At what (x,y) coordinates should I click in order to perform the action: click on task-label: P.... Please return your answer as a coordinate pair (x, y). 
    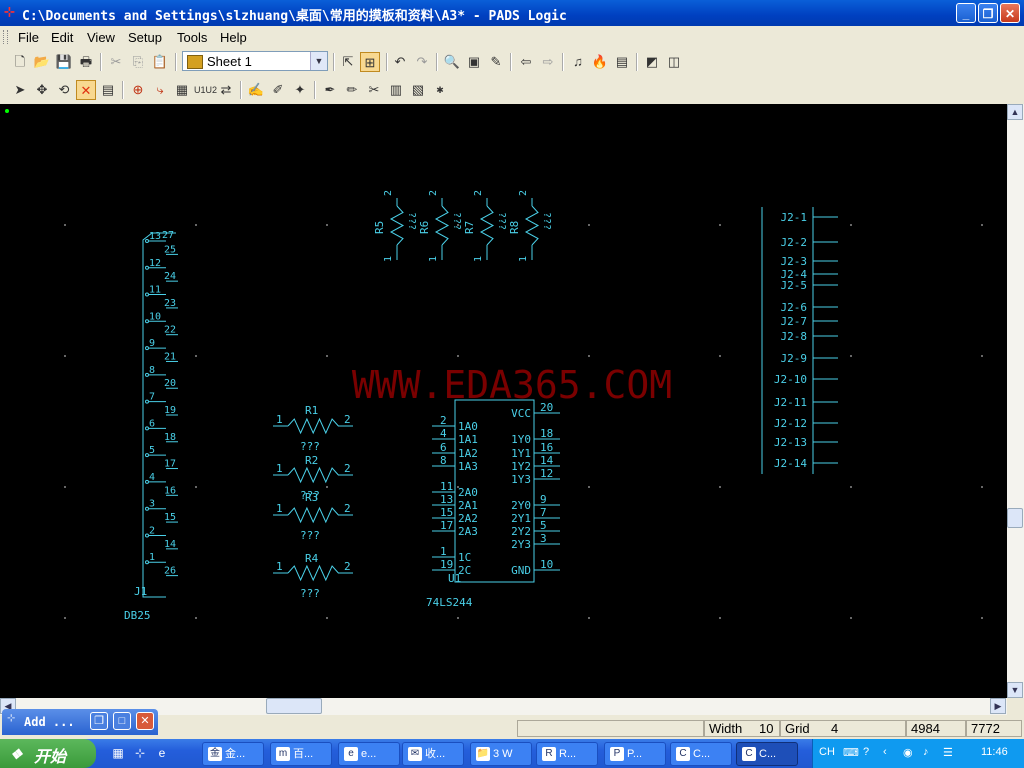
    Looking at the image, I should click on (635, 754).